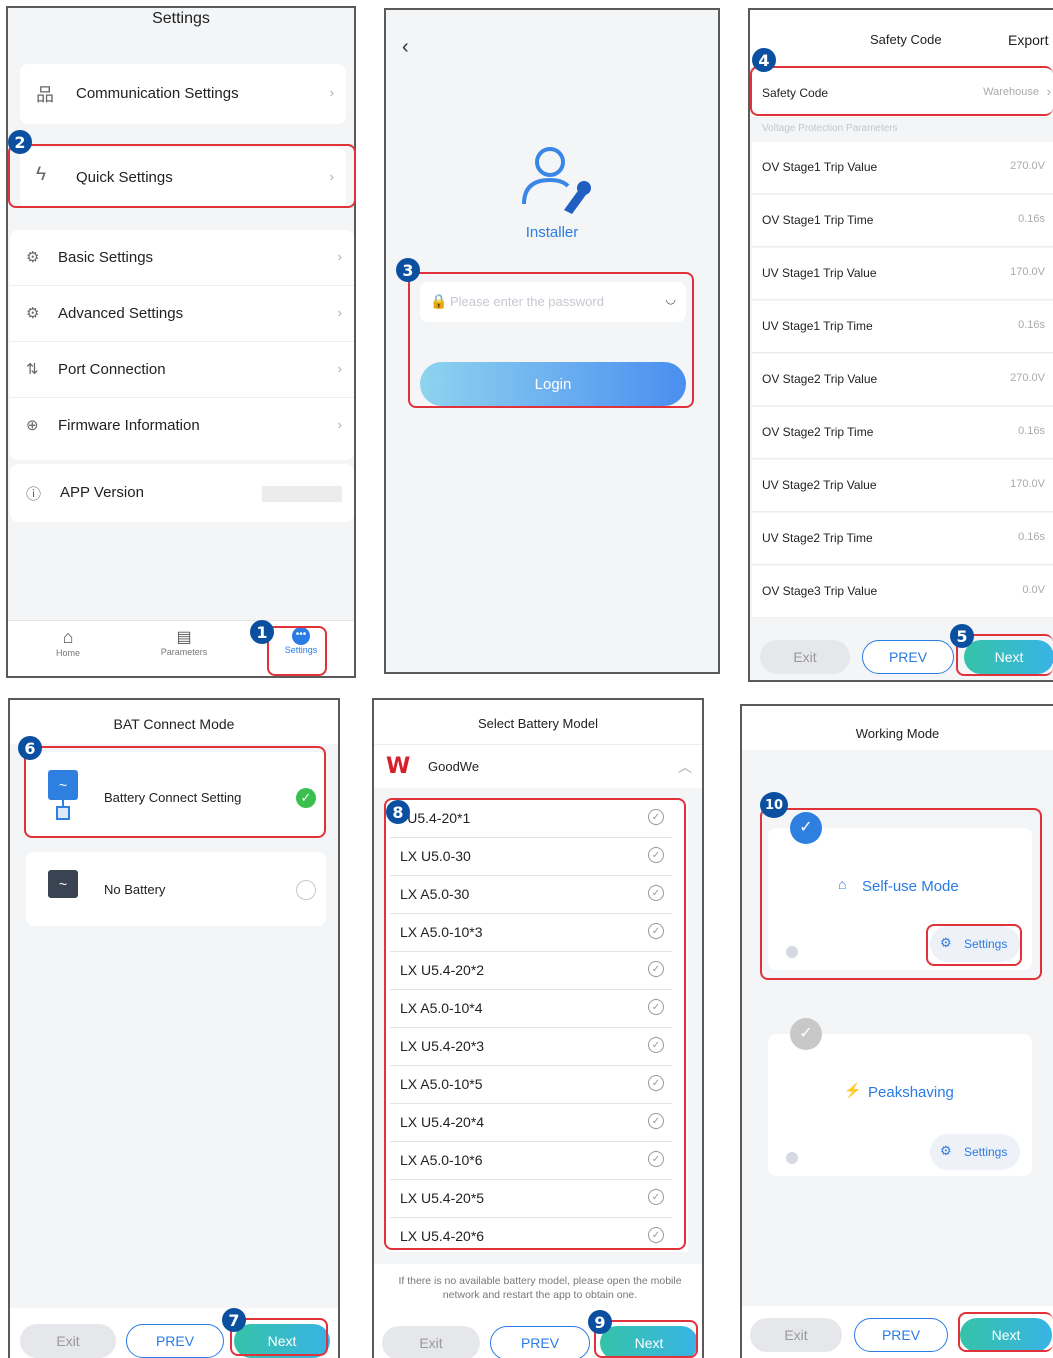 Image resolution: width=1053 pixels, height=1358 pixels. I want to click on model-row: LX U5.0-30 ✓, so click(531, 857).